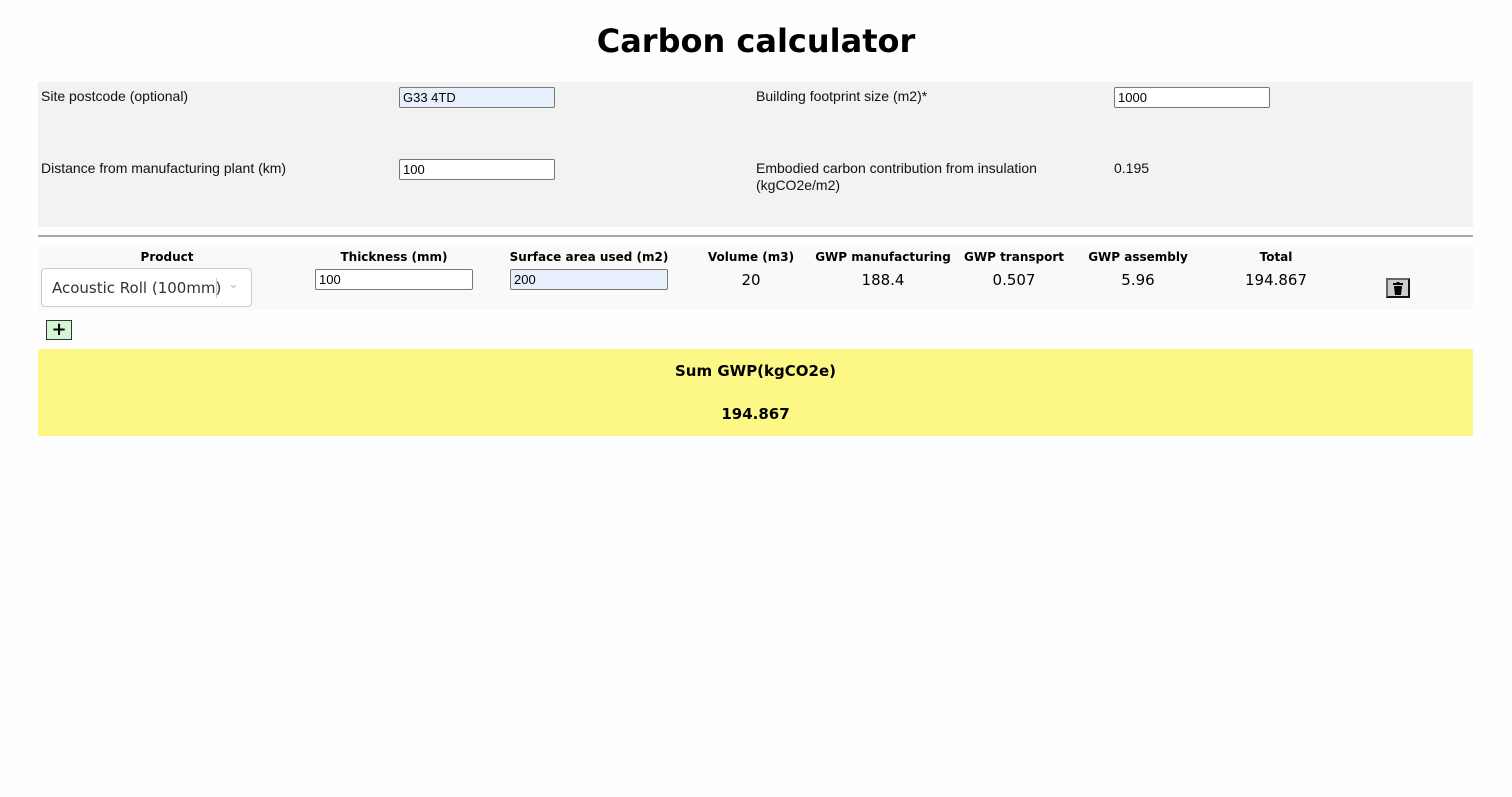 Image resolution: width=1512 pixels, height=797 pixels. What do you see at coordinates (751, 280) in the screenshot?
I see `volume-value: 20` at bounding box center [751, 280].